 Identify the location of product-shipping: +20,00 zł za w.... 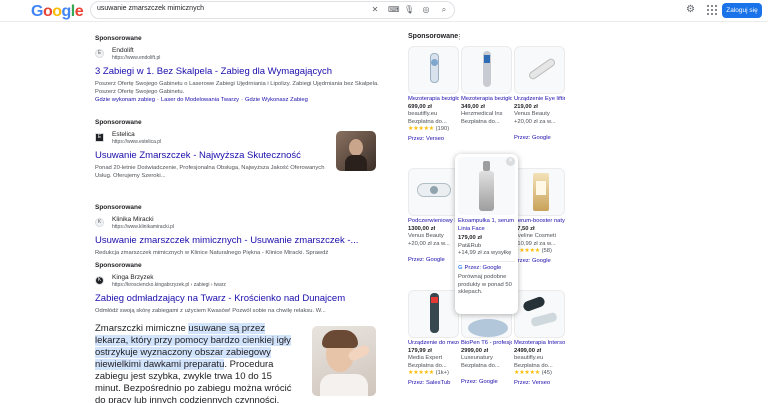
(429, 243).